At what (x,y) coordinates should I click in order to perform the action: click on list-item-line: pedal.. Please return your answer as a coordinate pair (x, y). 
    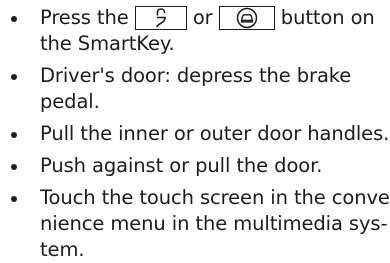
    Looking at the image, I should click on (70, 101).